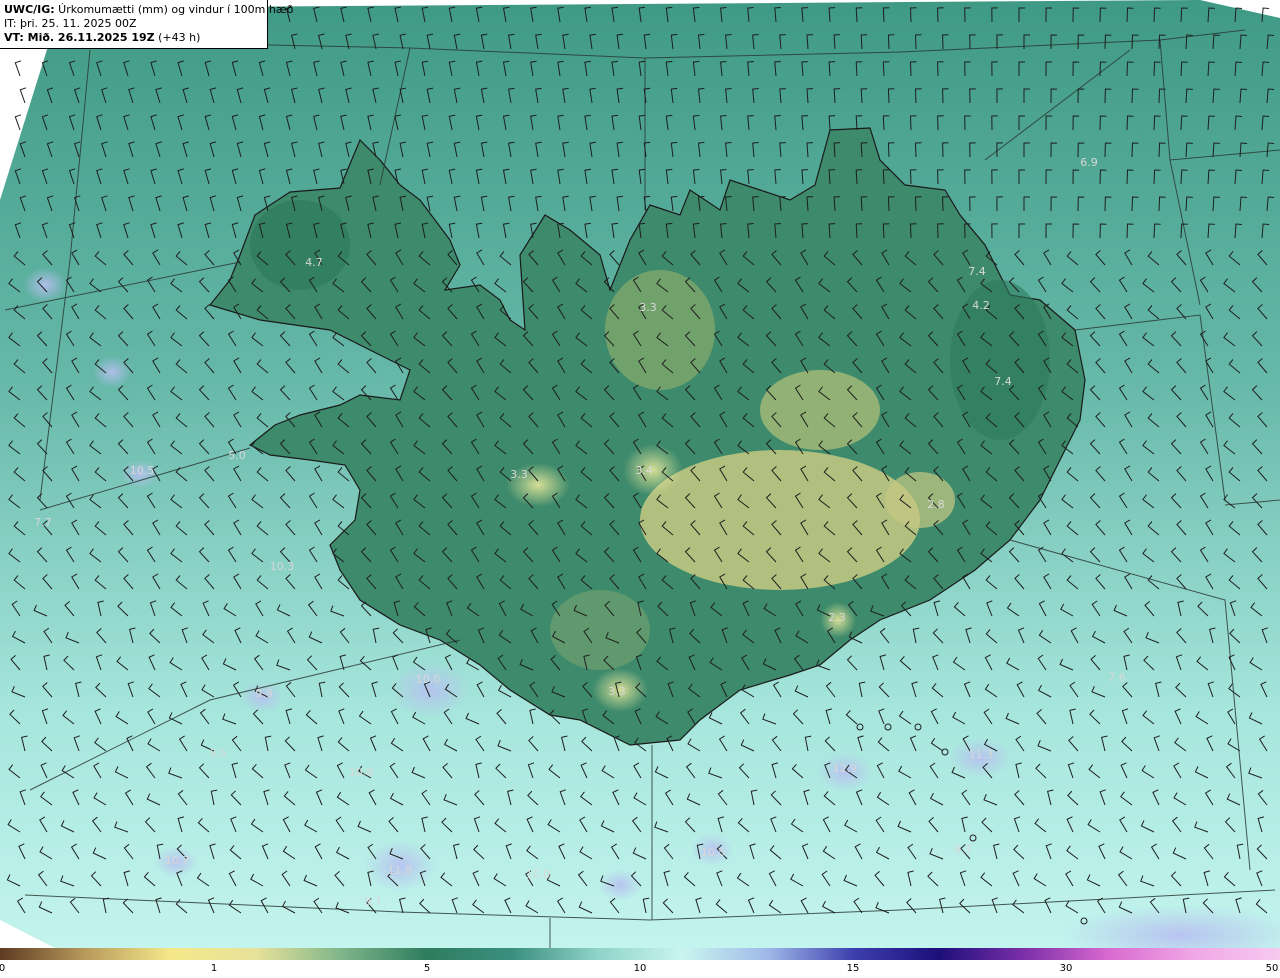  What do you see at coordinates (644, 470) in the screenshot?
I see `precip-value-label: 3.4` at bounding box center [644, 470].